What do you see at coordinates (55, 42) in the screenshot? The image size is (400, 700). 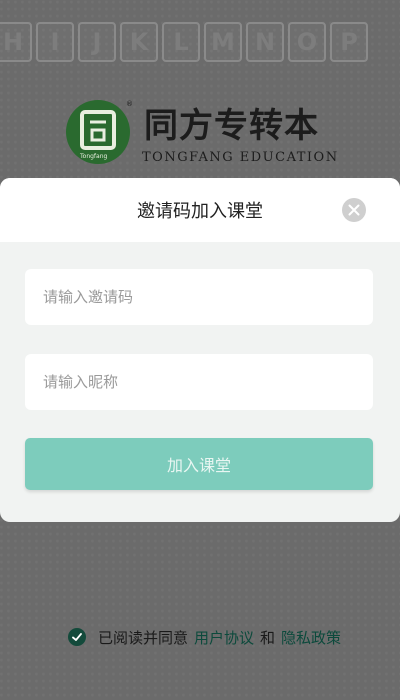 I see `letter-tile: I` at bounding box center [55, 42].